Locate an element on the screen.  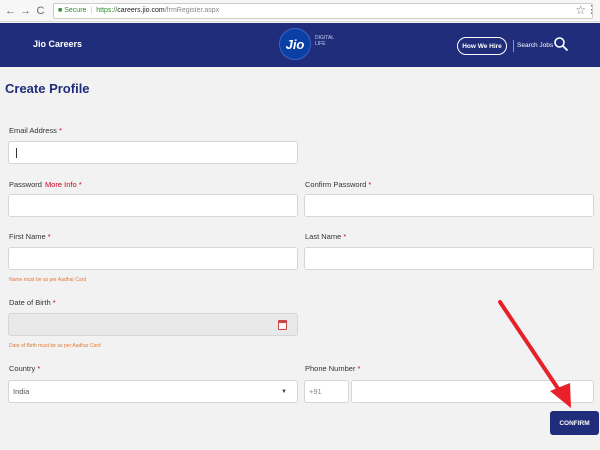
confirm-button: CONFIRM is located at coordinates (574, 423).